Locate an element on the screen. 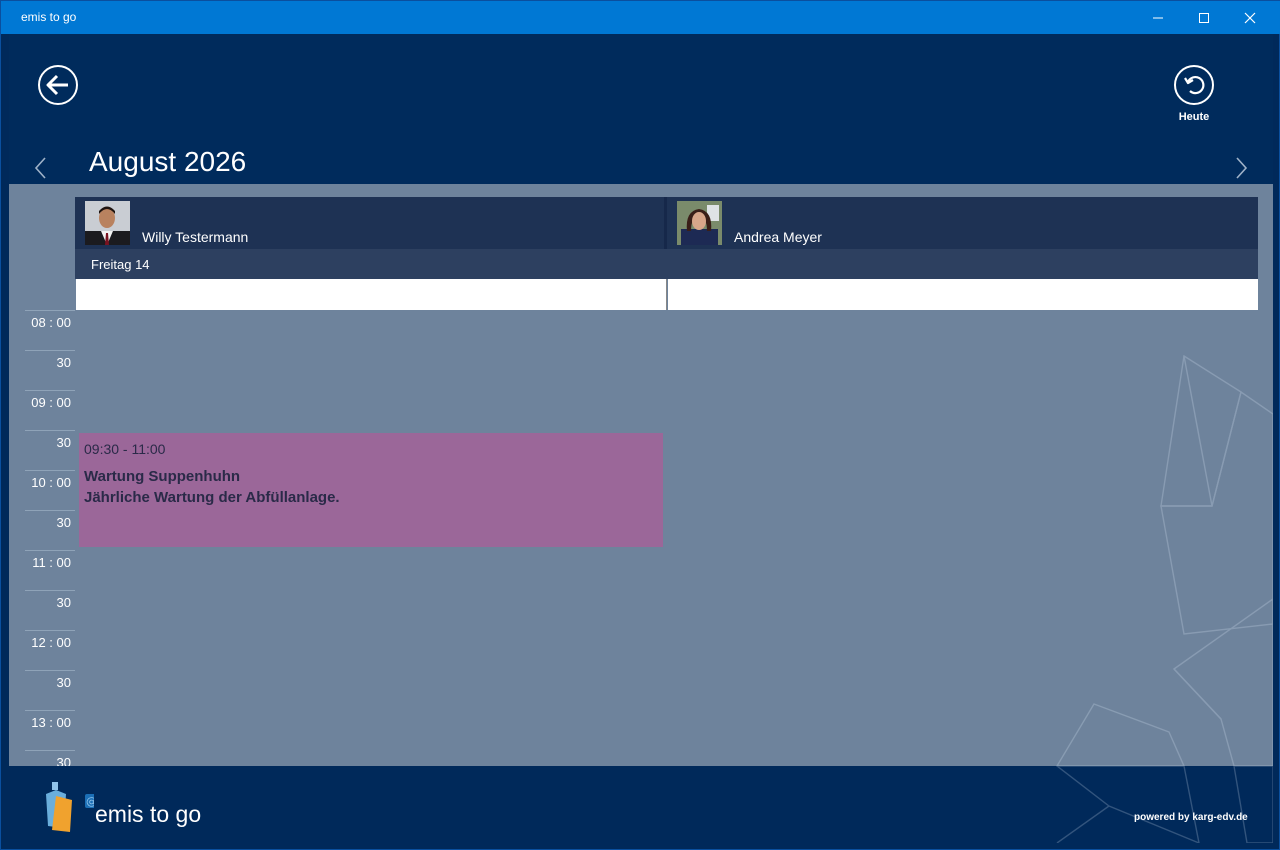 The height and width of the screenshot is (850, 1280). chevron-left-icon is located at coordinates (40, 168).